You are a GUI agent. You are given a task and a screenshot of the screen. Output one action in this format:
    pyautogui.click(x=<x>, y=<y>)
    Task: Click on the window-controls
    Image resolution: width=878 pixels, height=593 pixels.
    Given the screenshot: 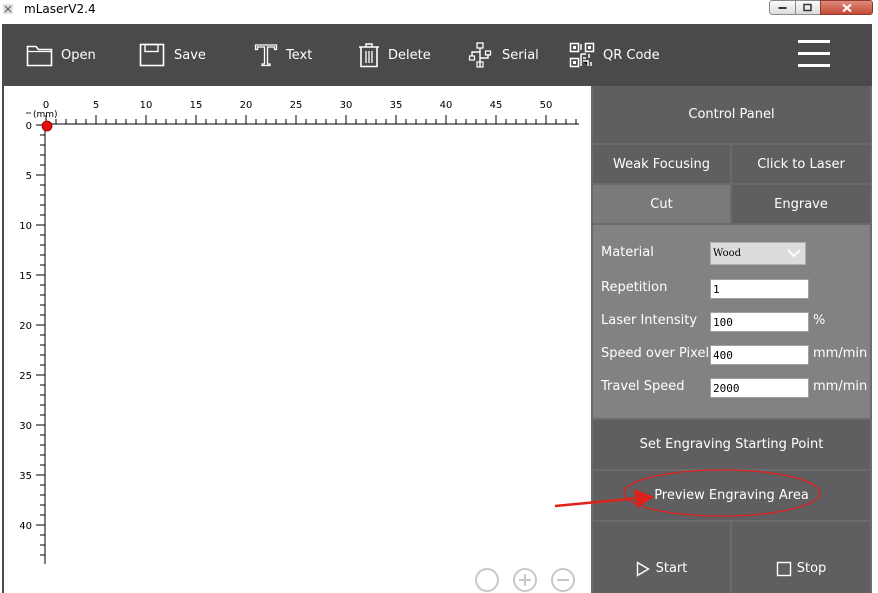 What is the action you would take?
    pyautogui.click(x=821, y=8)
    